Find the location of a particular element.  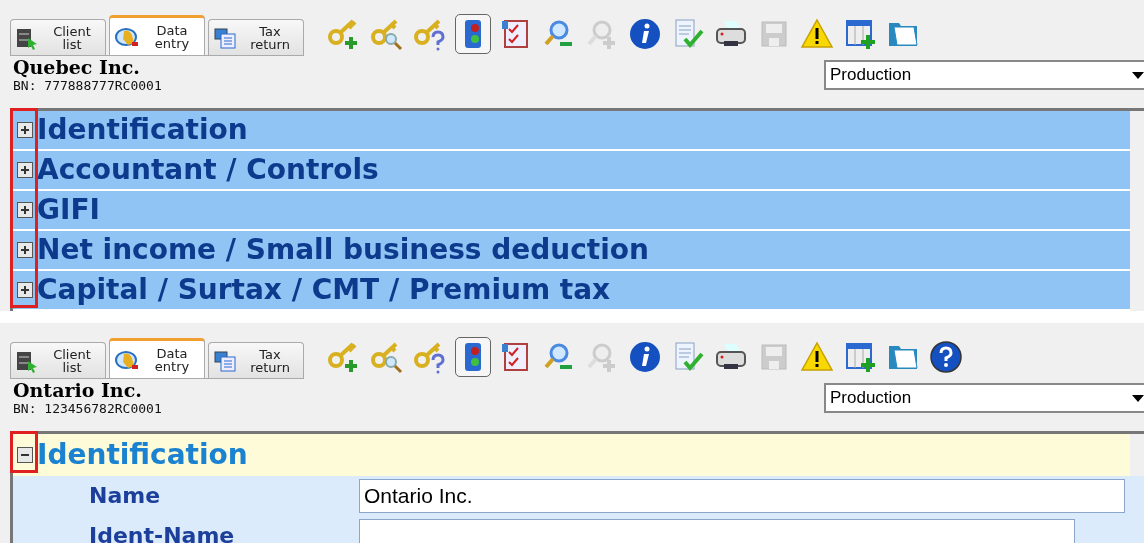

section-header: Accountant / Controls is located at coordinates (571, 171).